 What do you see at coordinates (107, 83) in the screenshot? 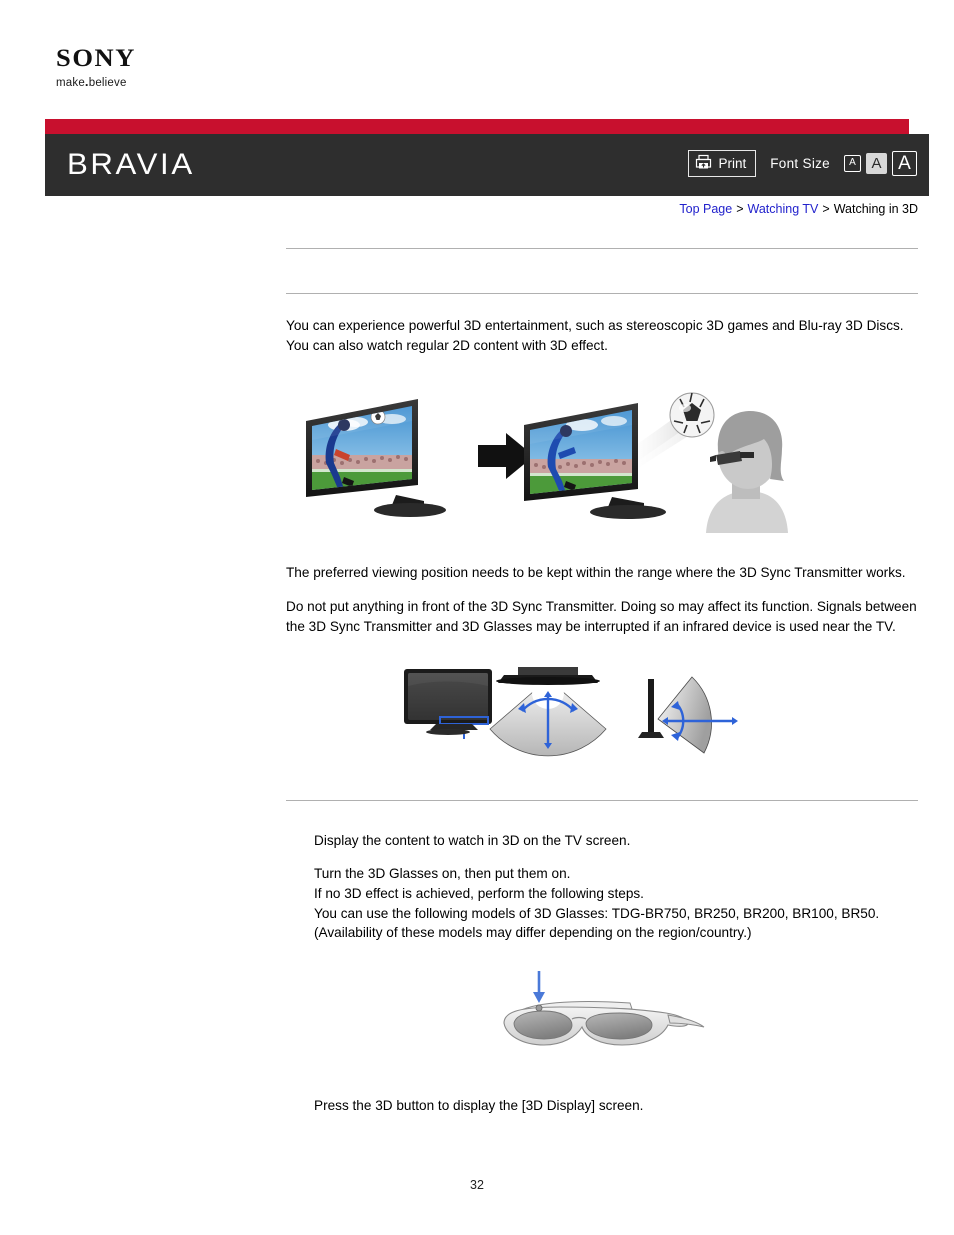
I see `tagline-post: believe` at bounding box center [107, 83].